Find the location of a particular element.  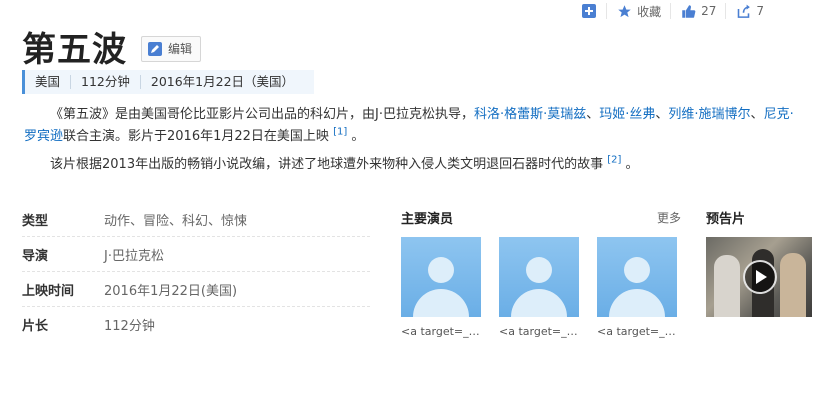

edit-label: 编辑 is located at coordinates (180, 49).